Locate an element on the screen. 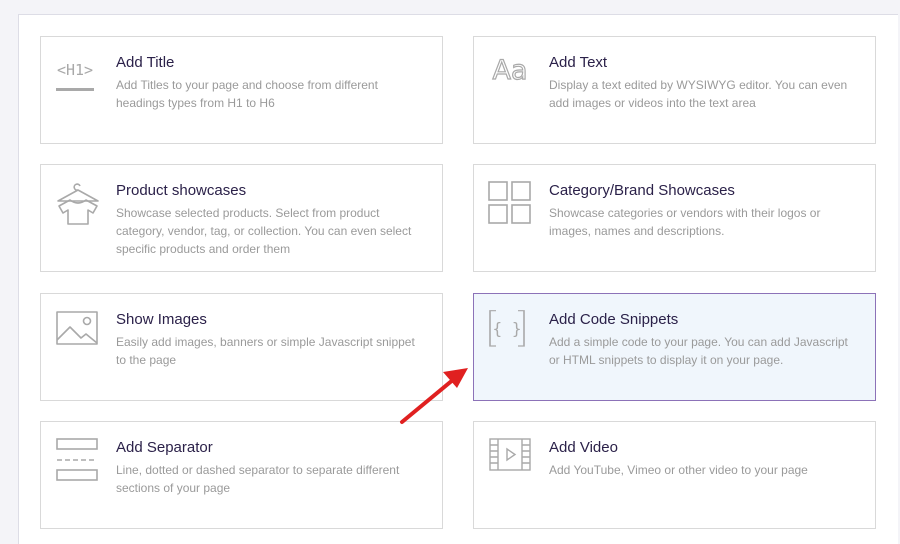 Image resolution: width=900 pixels, height=544 pixels. code-braces-icon: { } is located at coordinates (511, 333).